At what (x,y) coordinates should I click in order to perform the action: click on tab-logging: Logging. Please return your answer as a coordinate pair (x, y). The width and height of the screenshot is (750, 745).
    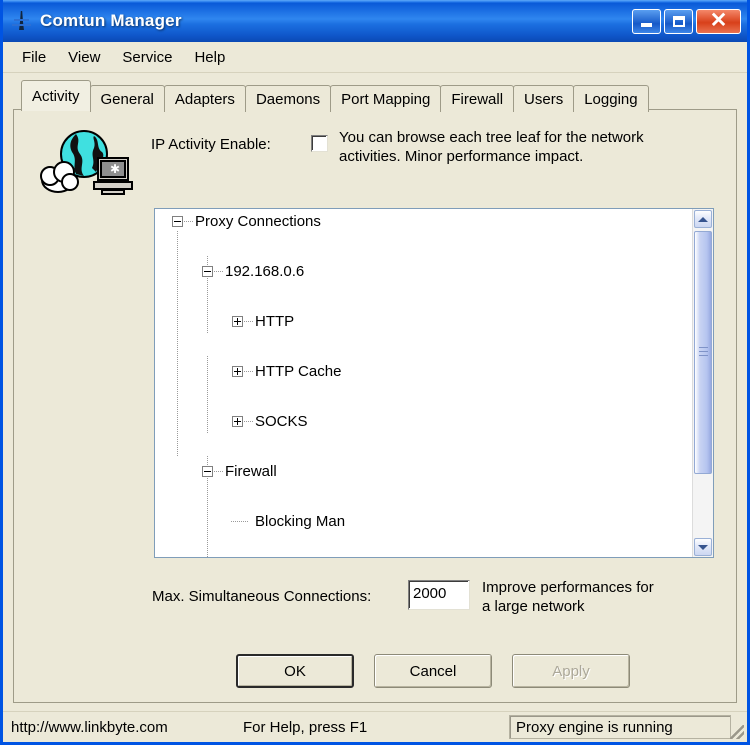
    Looking at the image, I should click on (611, 98).